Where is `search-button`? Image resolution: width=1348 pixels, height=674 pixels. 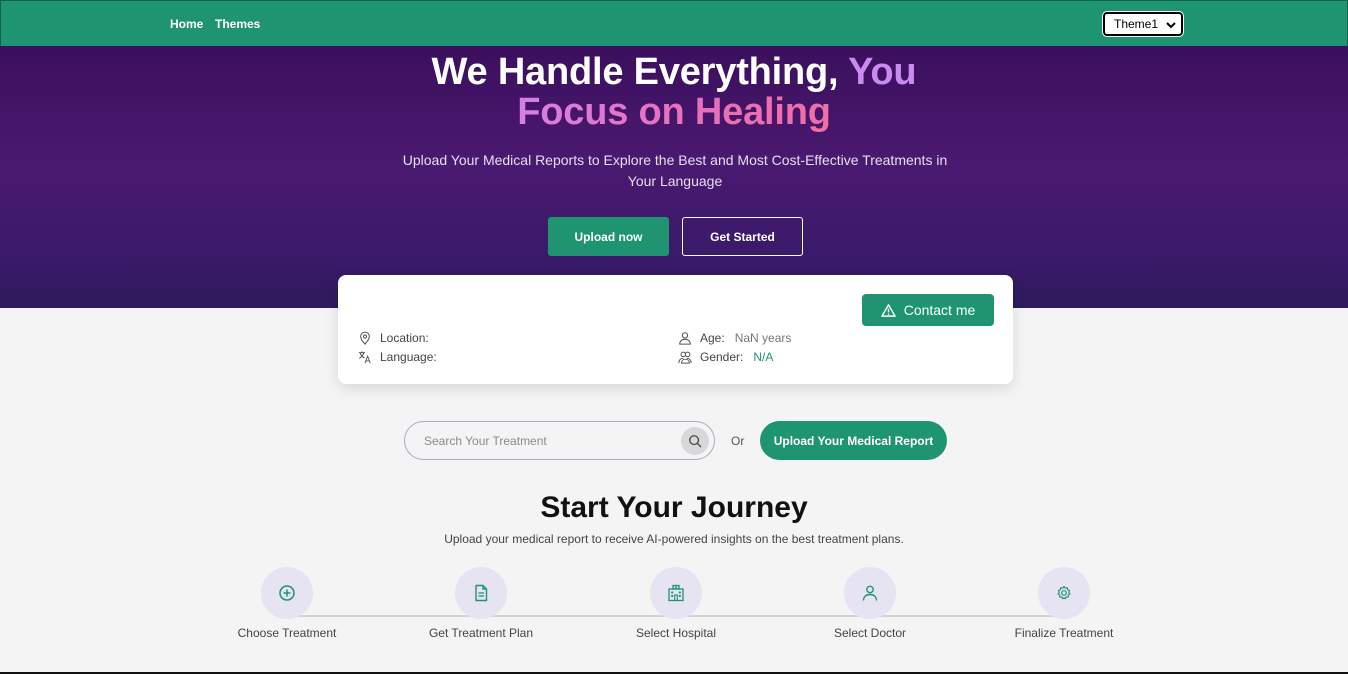 search-button is located at coordinates (695, 441).